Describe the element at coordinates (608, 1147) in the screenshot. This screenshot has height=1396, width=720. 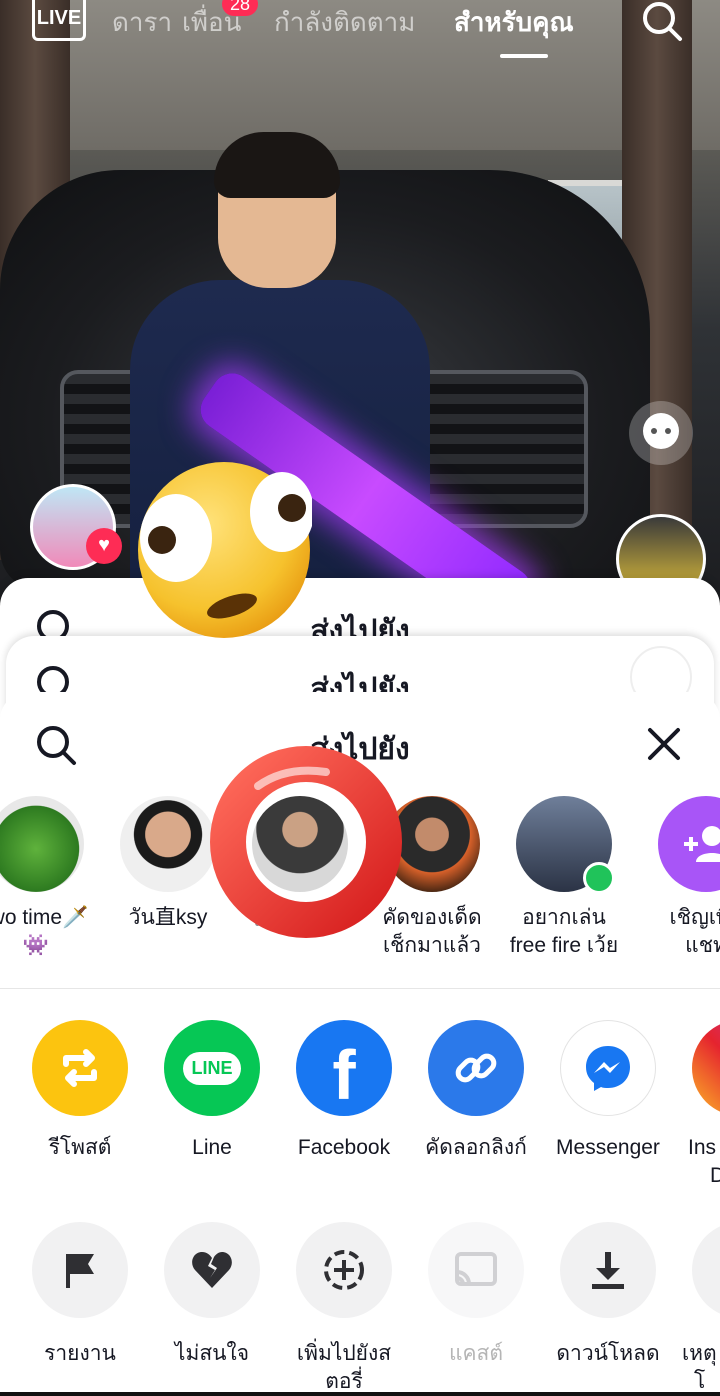
I see `share-label: Messenger` at that location.